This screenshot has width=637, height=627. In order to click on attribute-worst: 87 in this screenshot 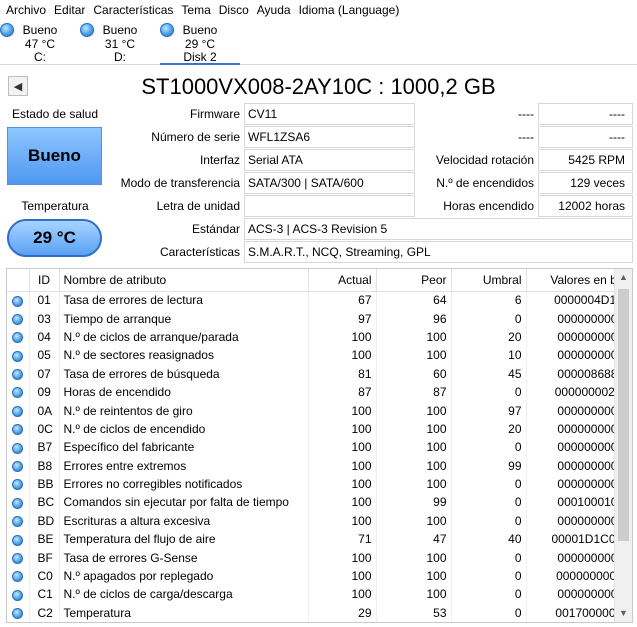, I will do `click(414, 392)`.